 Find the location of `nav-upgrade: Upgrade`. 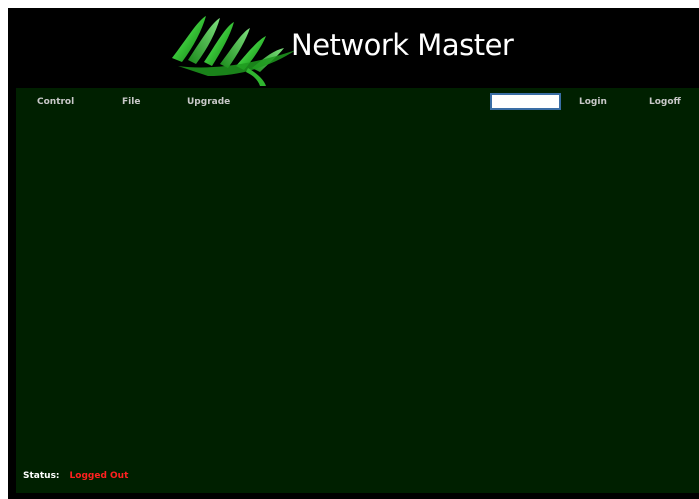

nav-upgrade: Upgrade is located at coordinates (208, 102).